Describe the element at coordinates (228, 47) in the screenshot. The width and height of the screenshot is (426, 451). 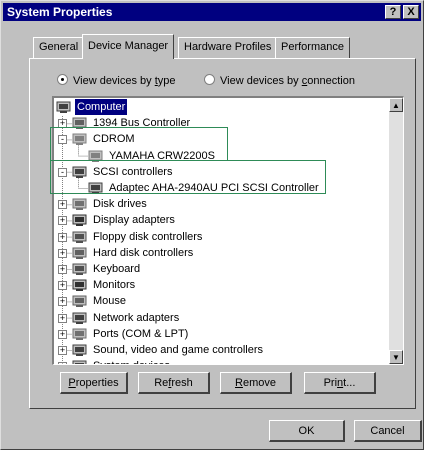
I see `tab-hardware-profiles: Hardware Profiles` at that location.